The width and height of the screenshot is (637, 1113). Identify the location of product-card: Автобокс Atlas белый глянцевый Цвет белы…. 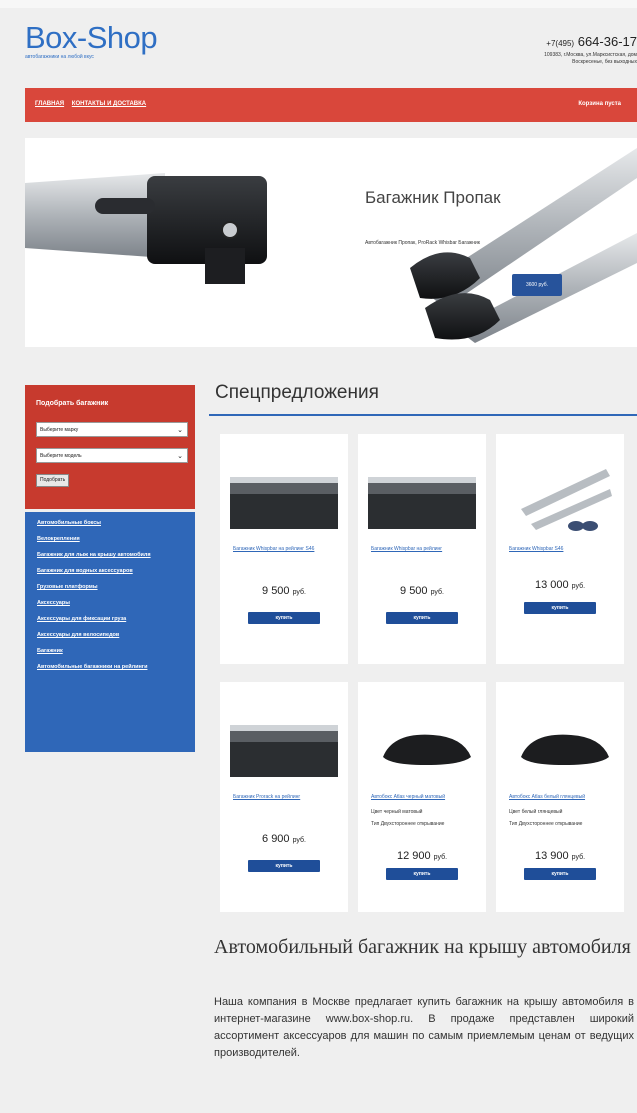
(560, 797).